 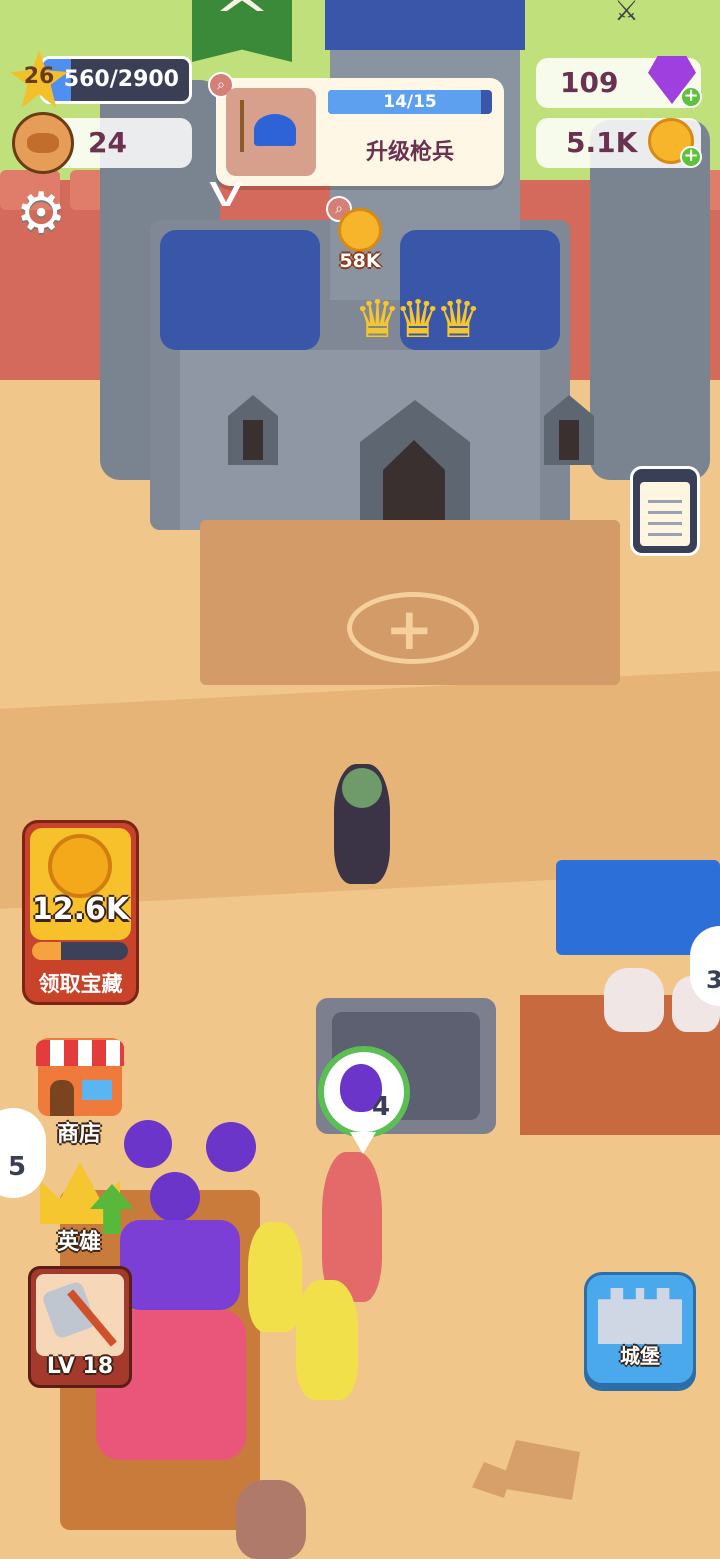 I want to click on chevron-up-icon: ^, so click(x=242, y=24).